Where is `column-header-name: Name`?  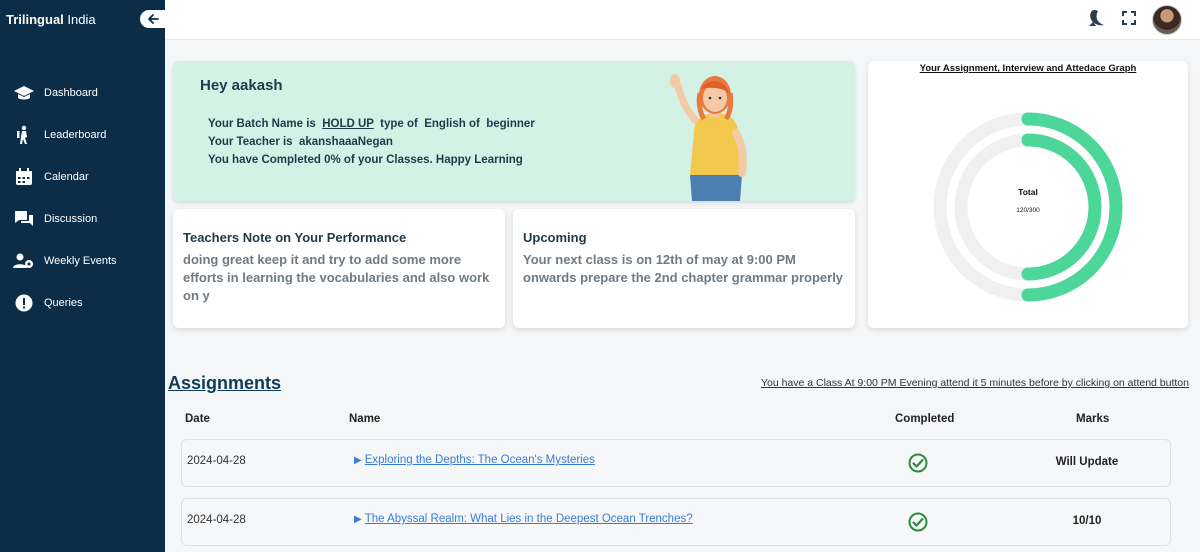 column-header-name: Name is located at coordinates (365, 419).